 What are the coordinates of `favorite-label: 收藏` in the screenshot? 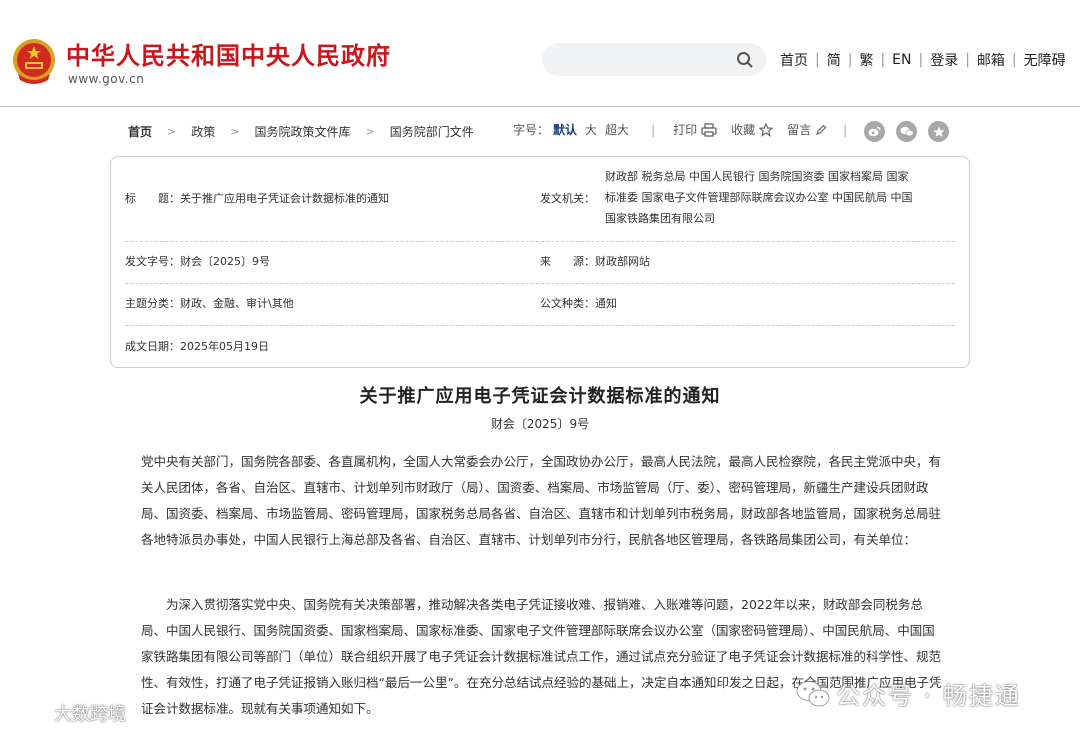 It's located at (743, 130).